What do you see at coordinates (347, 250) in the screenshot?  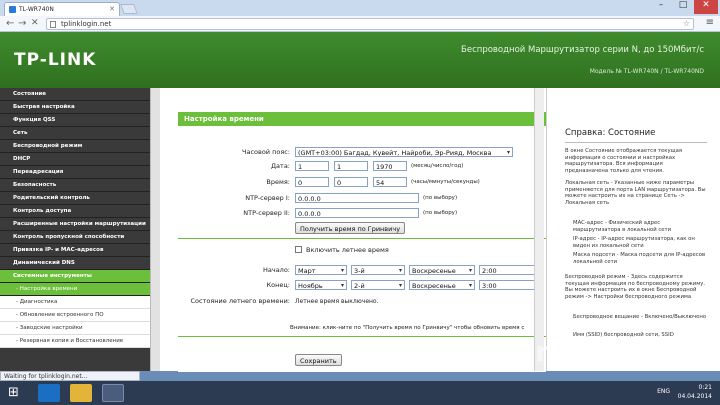 I see `dst-checkbox-label: Включить летнее время` at bounding box center [347, 250].